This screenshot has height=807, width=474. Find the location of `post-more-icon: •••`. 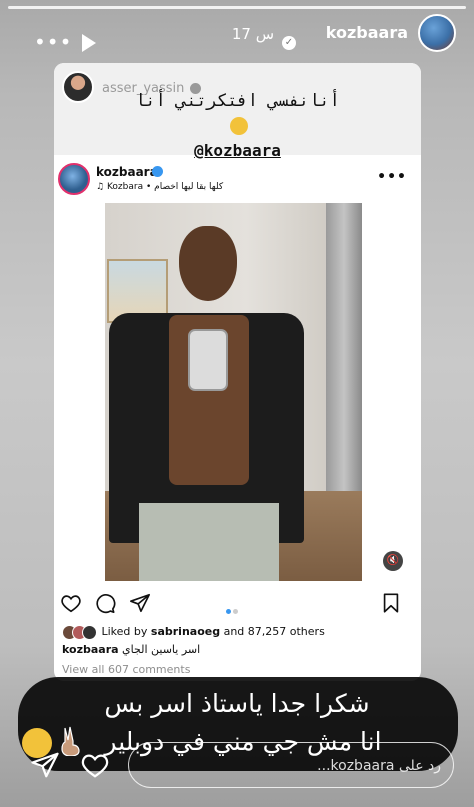

post-more-icon: ••• is located at coordinates (392, 177).